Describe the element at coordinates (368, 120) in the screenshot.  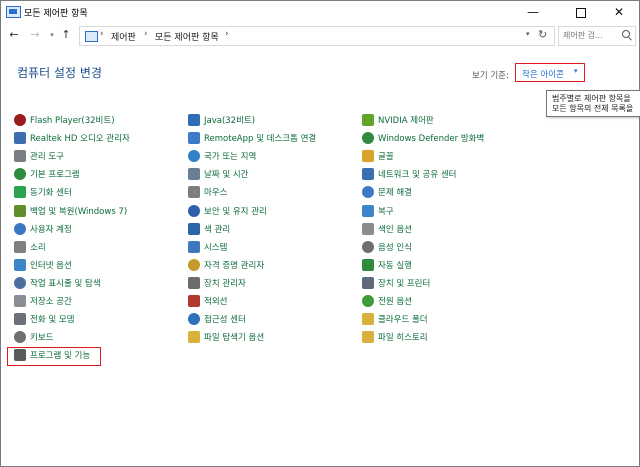
I see `nvidia-icon` at that location.